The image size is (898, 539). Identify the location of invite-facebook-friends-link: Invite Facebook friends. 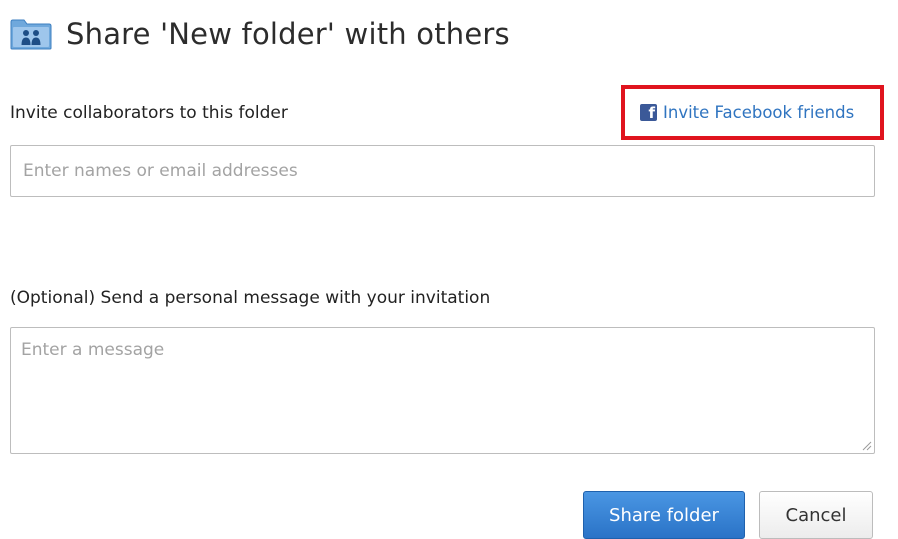
(758, 112).